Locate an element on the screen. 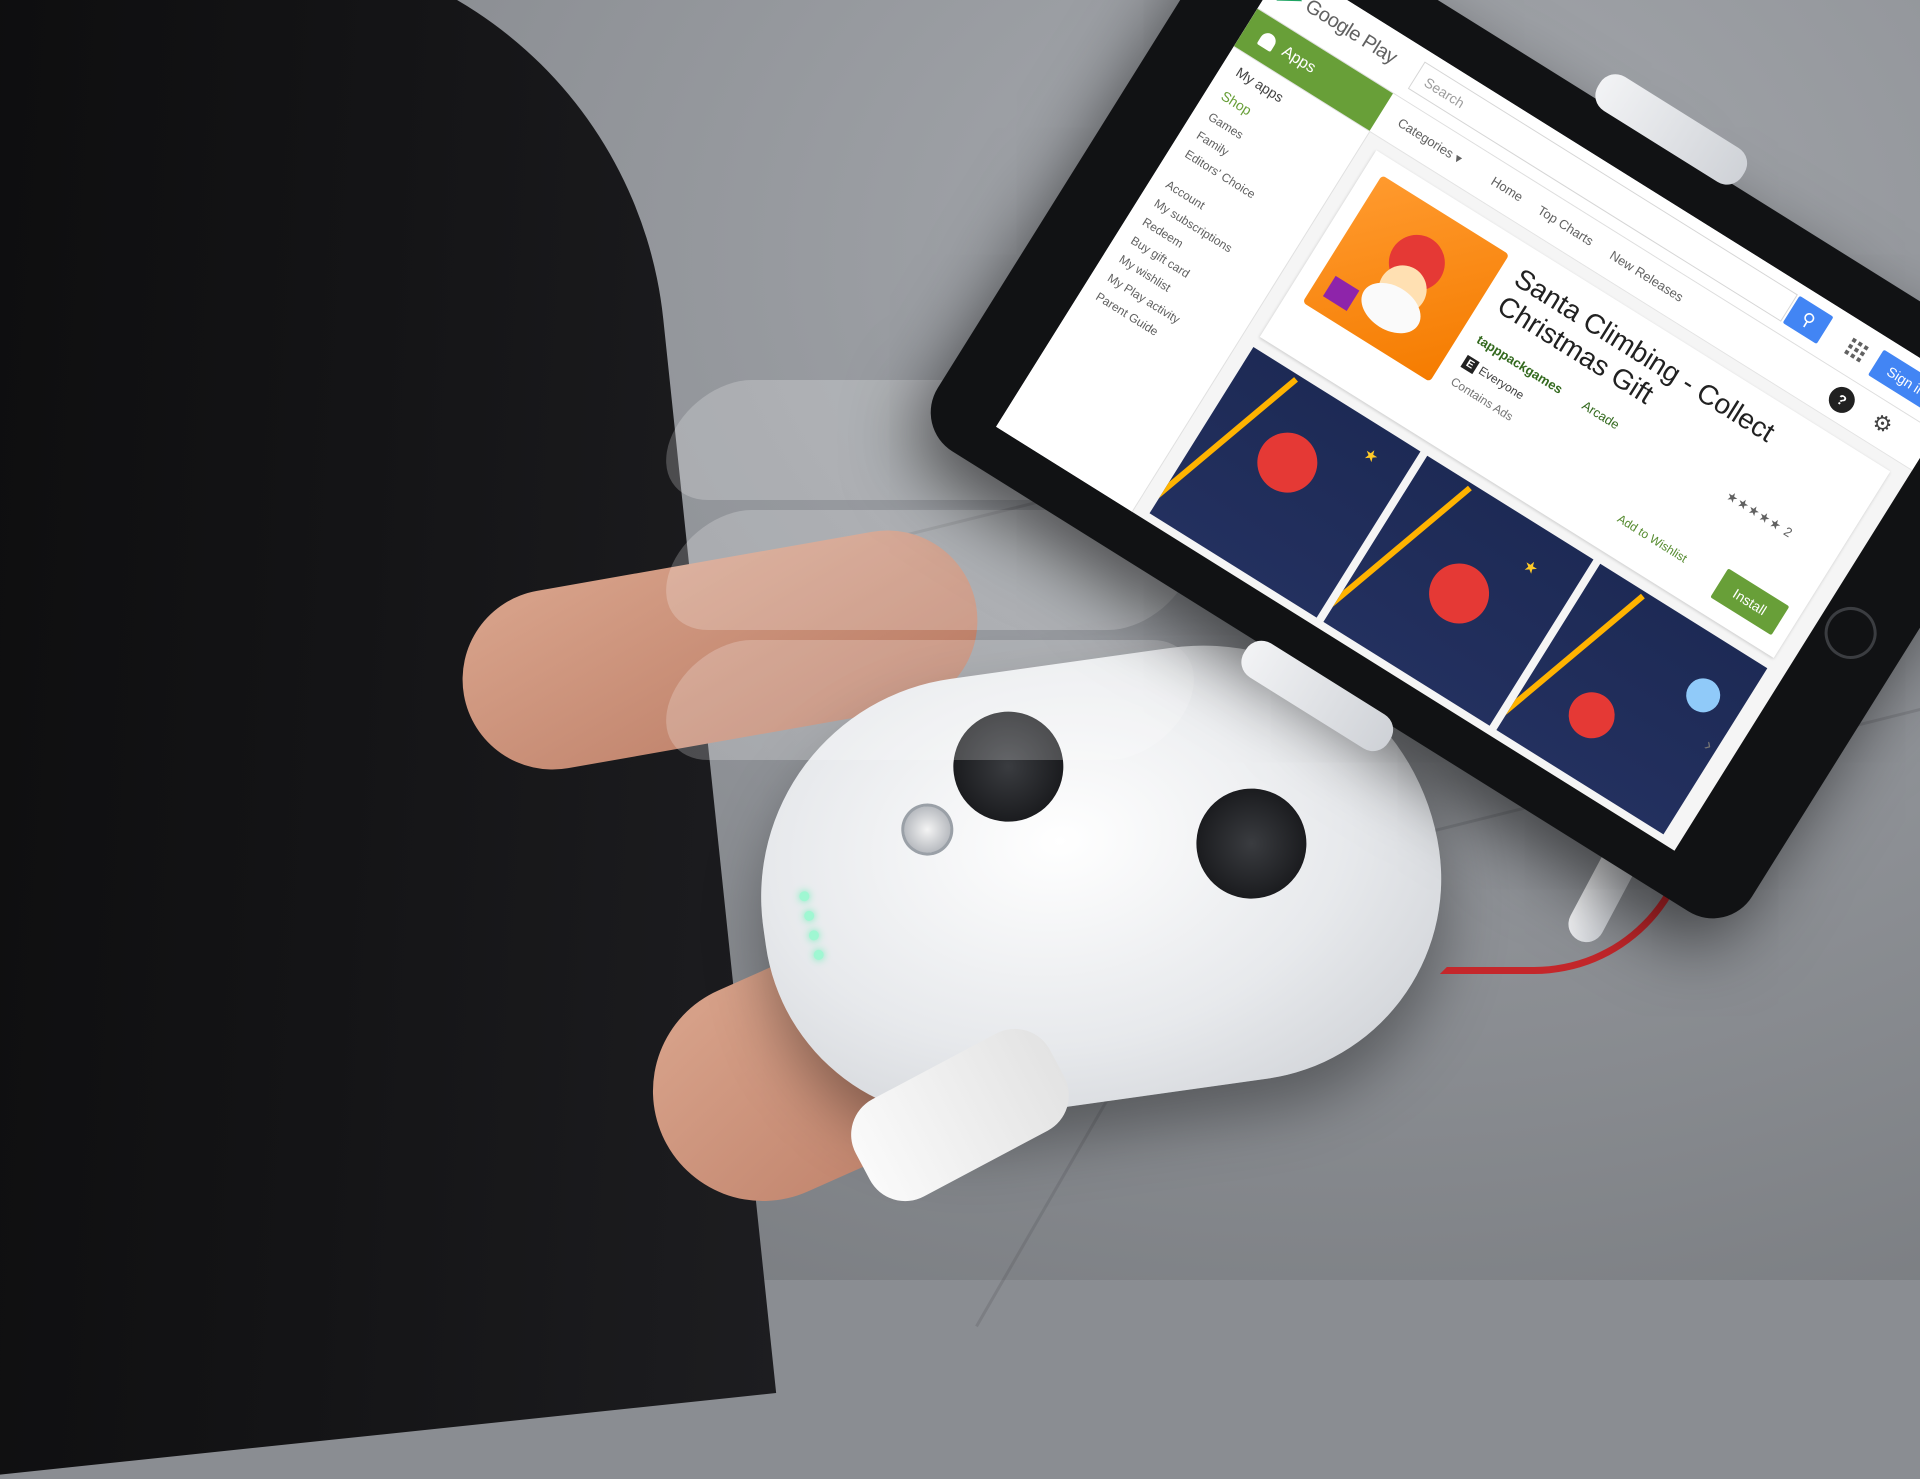 The height and width of the screenshot is (1479, 1920). add-to-wishlist-button: Add to Wishlist is located at coordinates (1652, 539).